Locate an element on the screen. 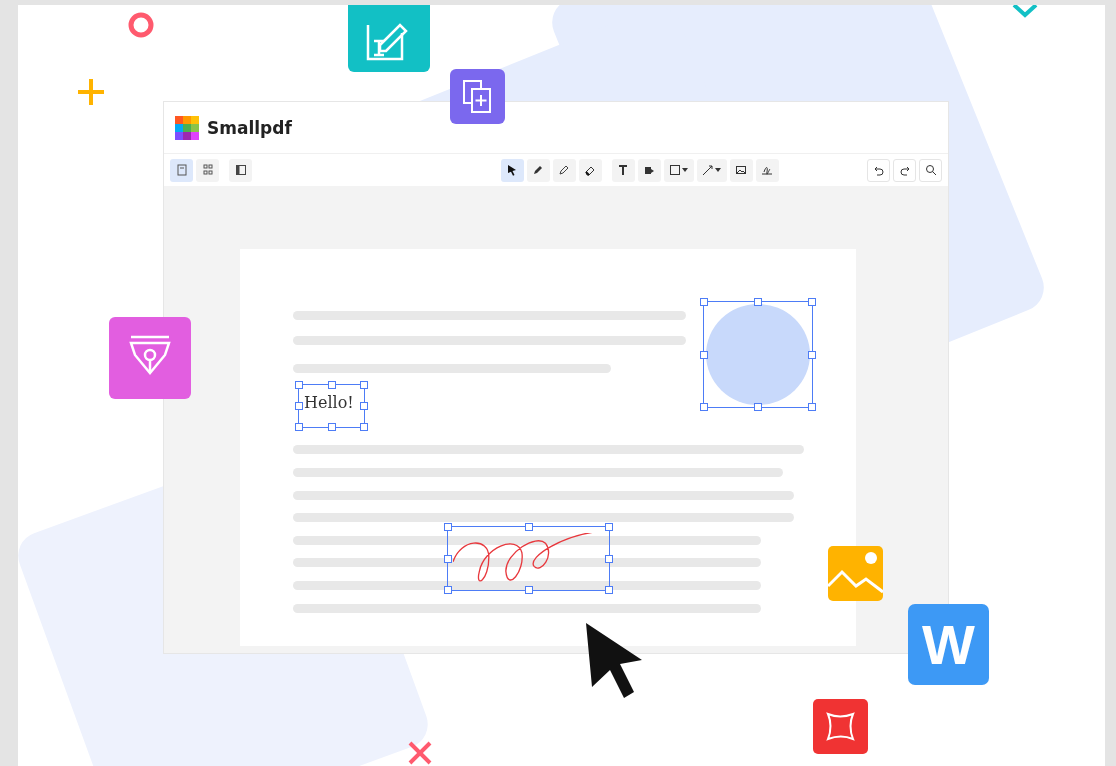  pen-tool-button is located at coordinates (538, 170).